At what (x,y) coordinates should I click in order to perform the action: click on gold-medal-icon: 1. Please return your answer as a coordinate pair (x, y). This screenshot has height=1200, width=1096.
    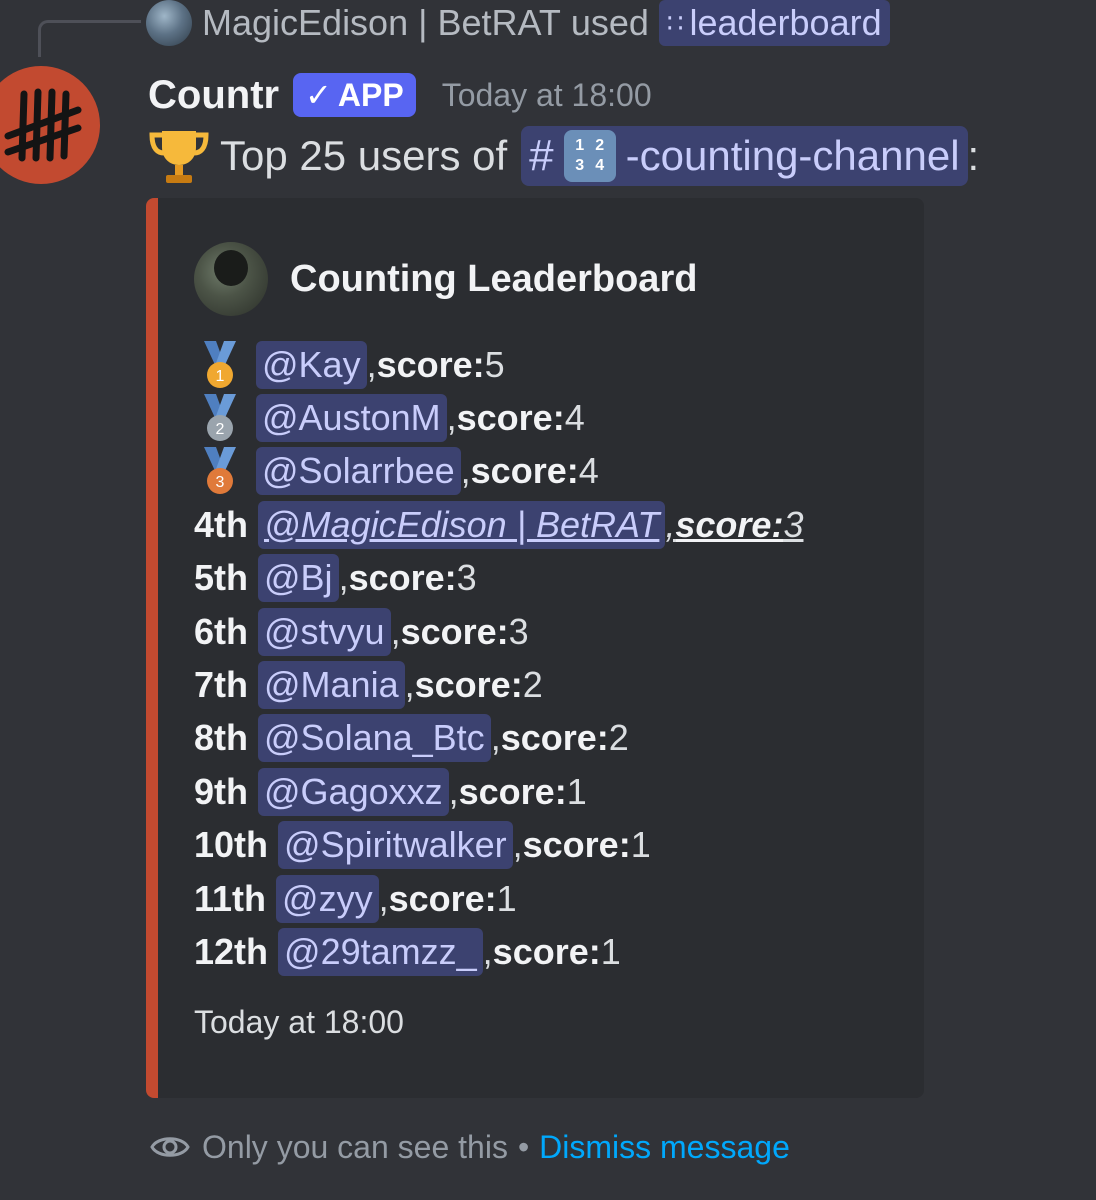
    Looking at the image, I should click on (220, 364).